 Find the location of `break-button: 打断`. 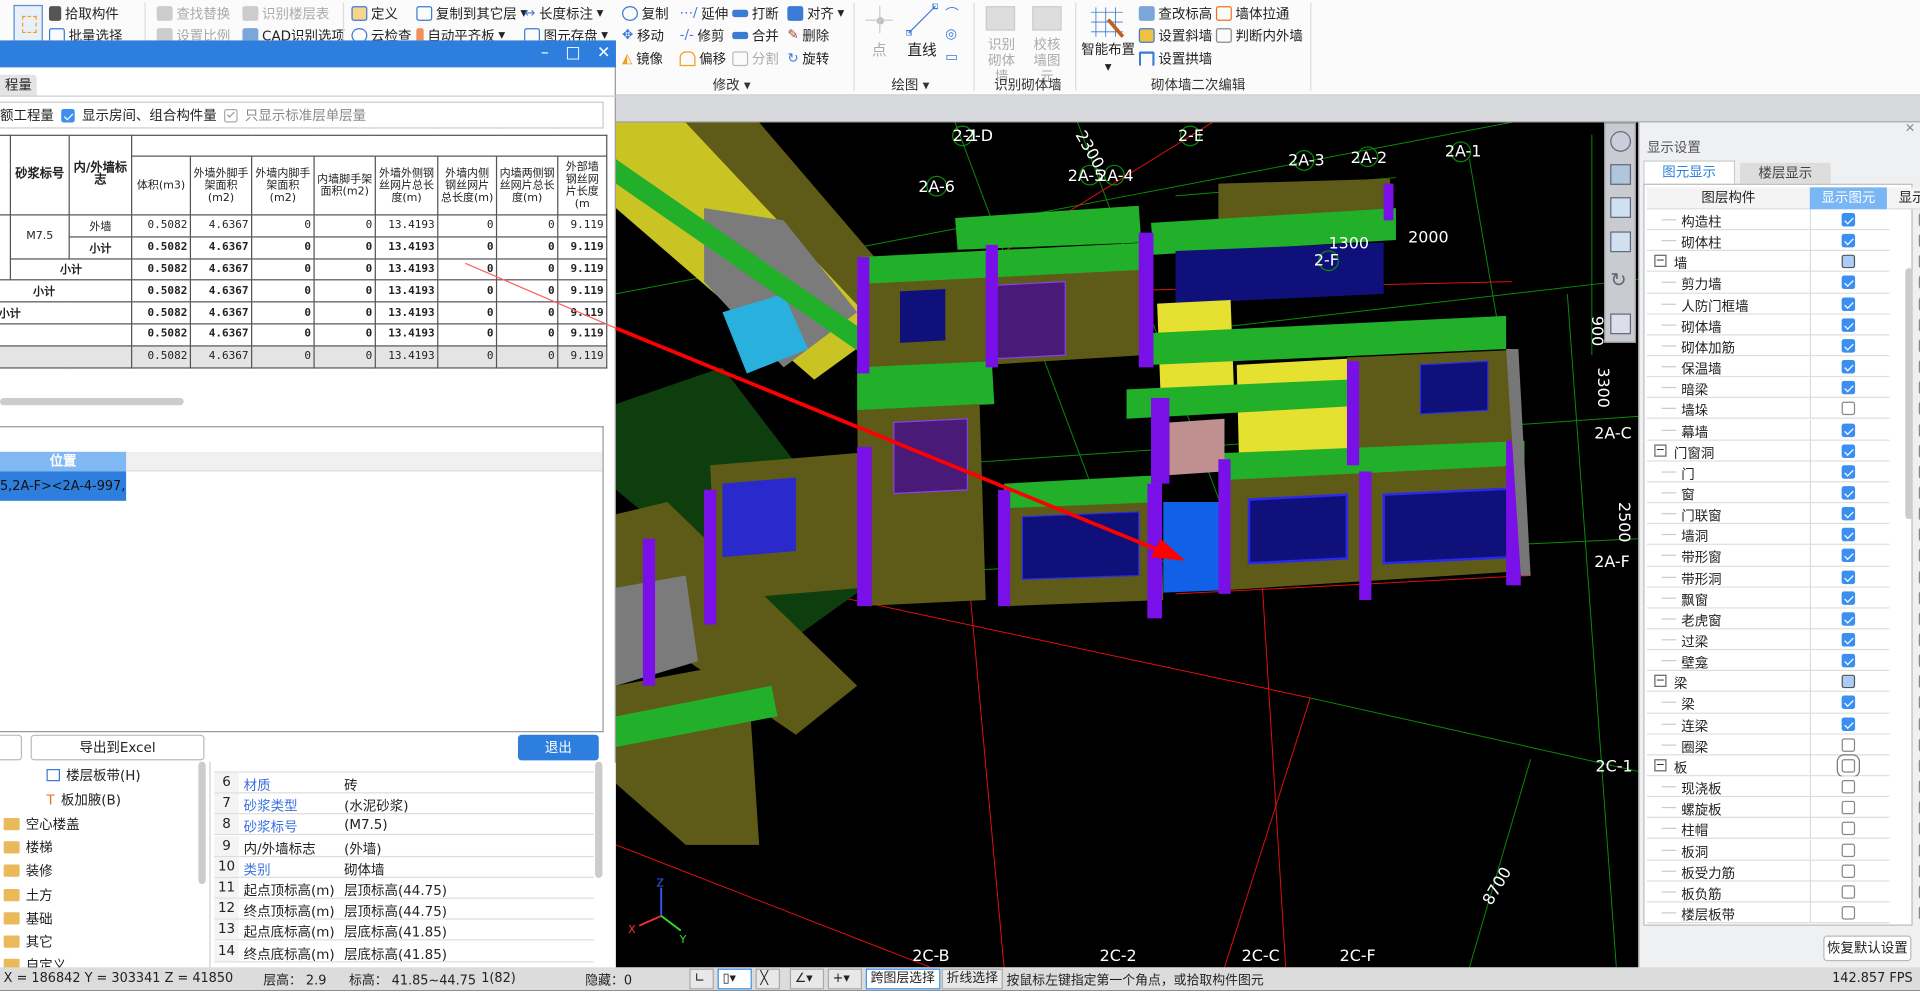

break-button: 打断 is located at coordinates (755, 12).